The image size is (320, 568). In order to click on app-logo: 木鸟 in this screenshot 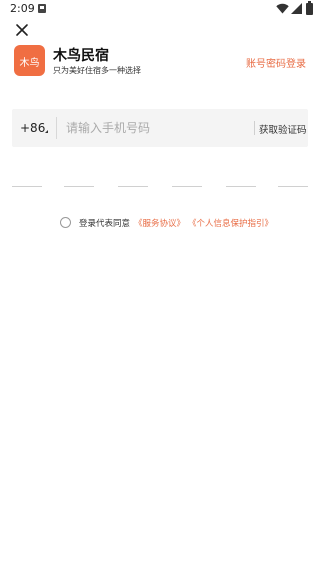, I will do `click(29, 60)`.